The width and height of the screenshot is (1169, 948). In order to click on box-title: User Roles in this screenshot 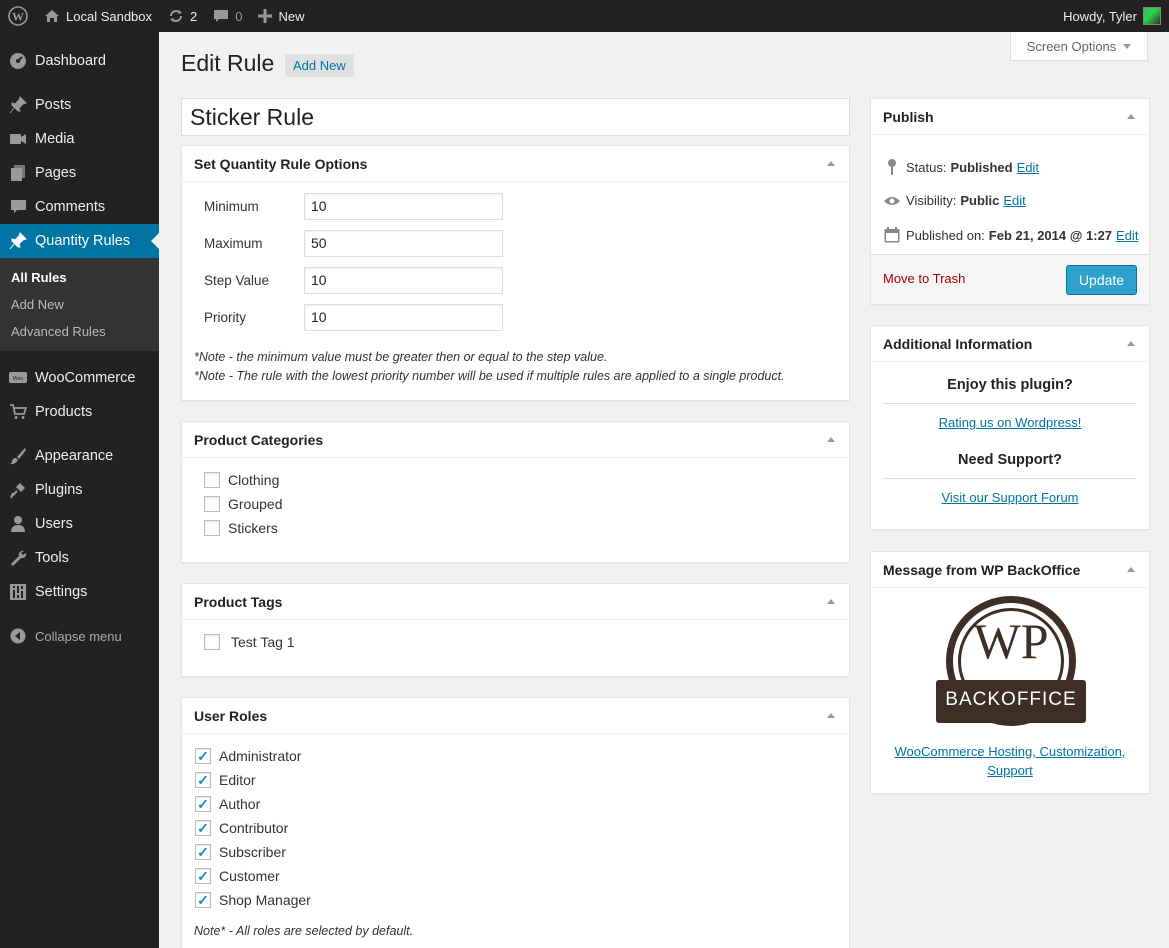, I will do `click(231, 715)`.